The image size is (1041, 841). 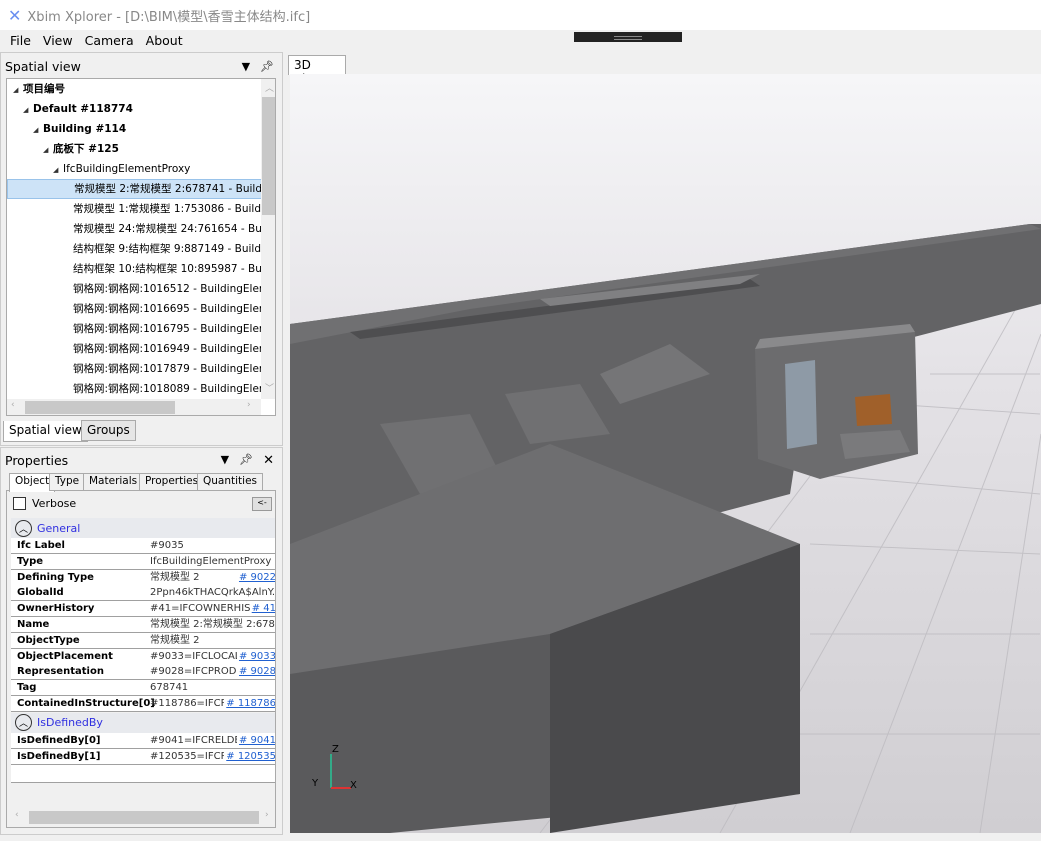 What do you see at coordinates (174, 309) in the screenshot?
I see `tree-node-label: 钢格网:钢格网:1016695 - BuildingElementProxy` at bounding box center [174, 309].